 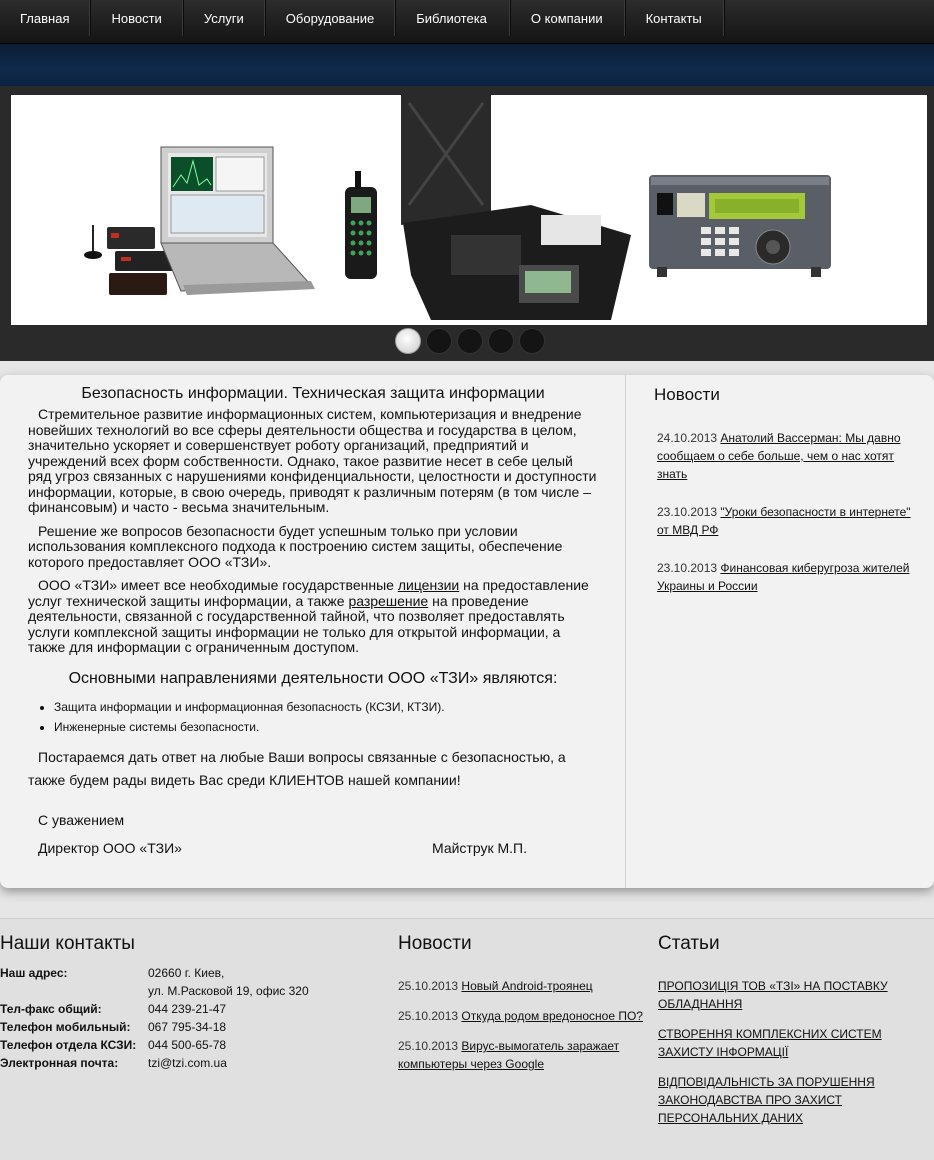 I want to click on nav-item-home: Главная, so click(x=45, y=18).